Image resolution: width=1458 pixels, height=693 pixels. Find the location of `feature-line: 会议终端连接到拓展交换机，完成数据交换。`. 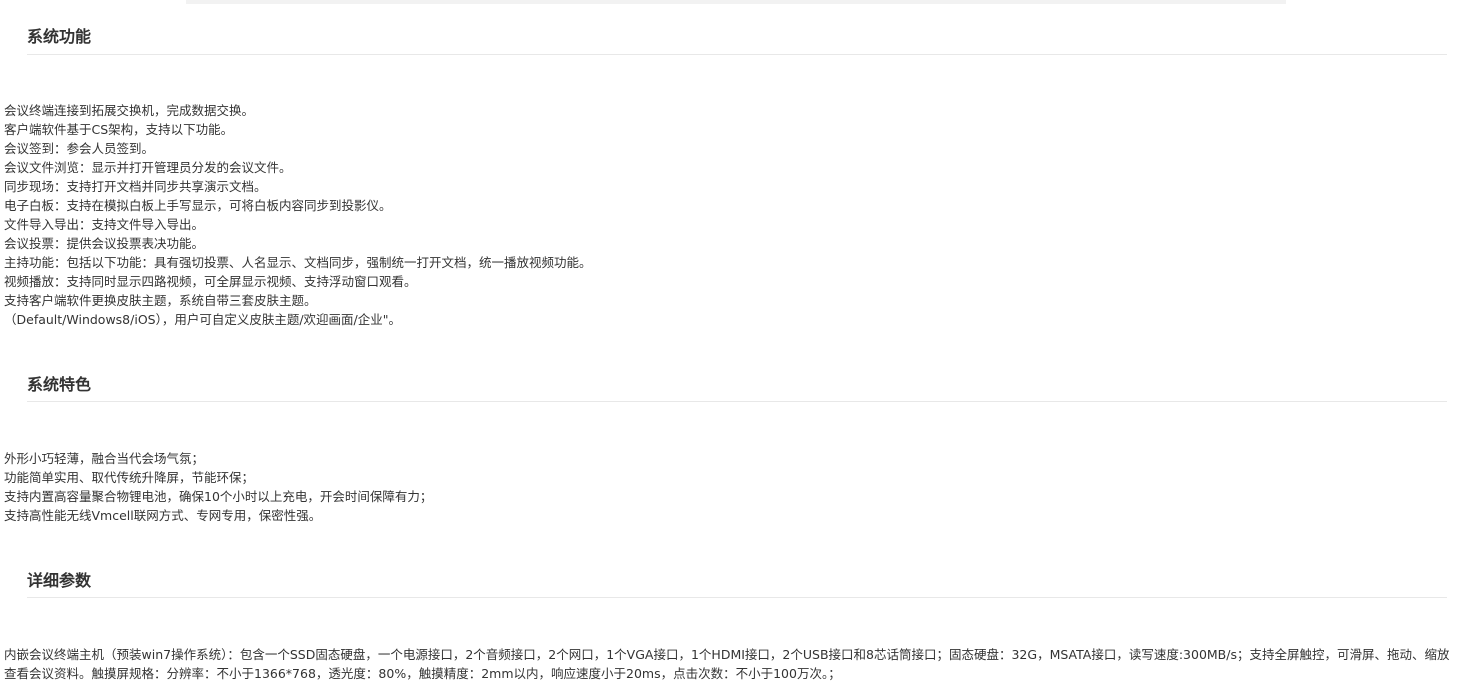

feature-line: 会议终端连接到拓展交换机，完成数据交换。 is located at coordinates (129, 110).